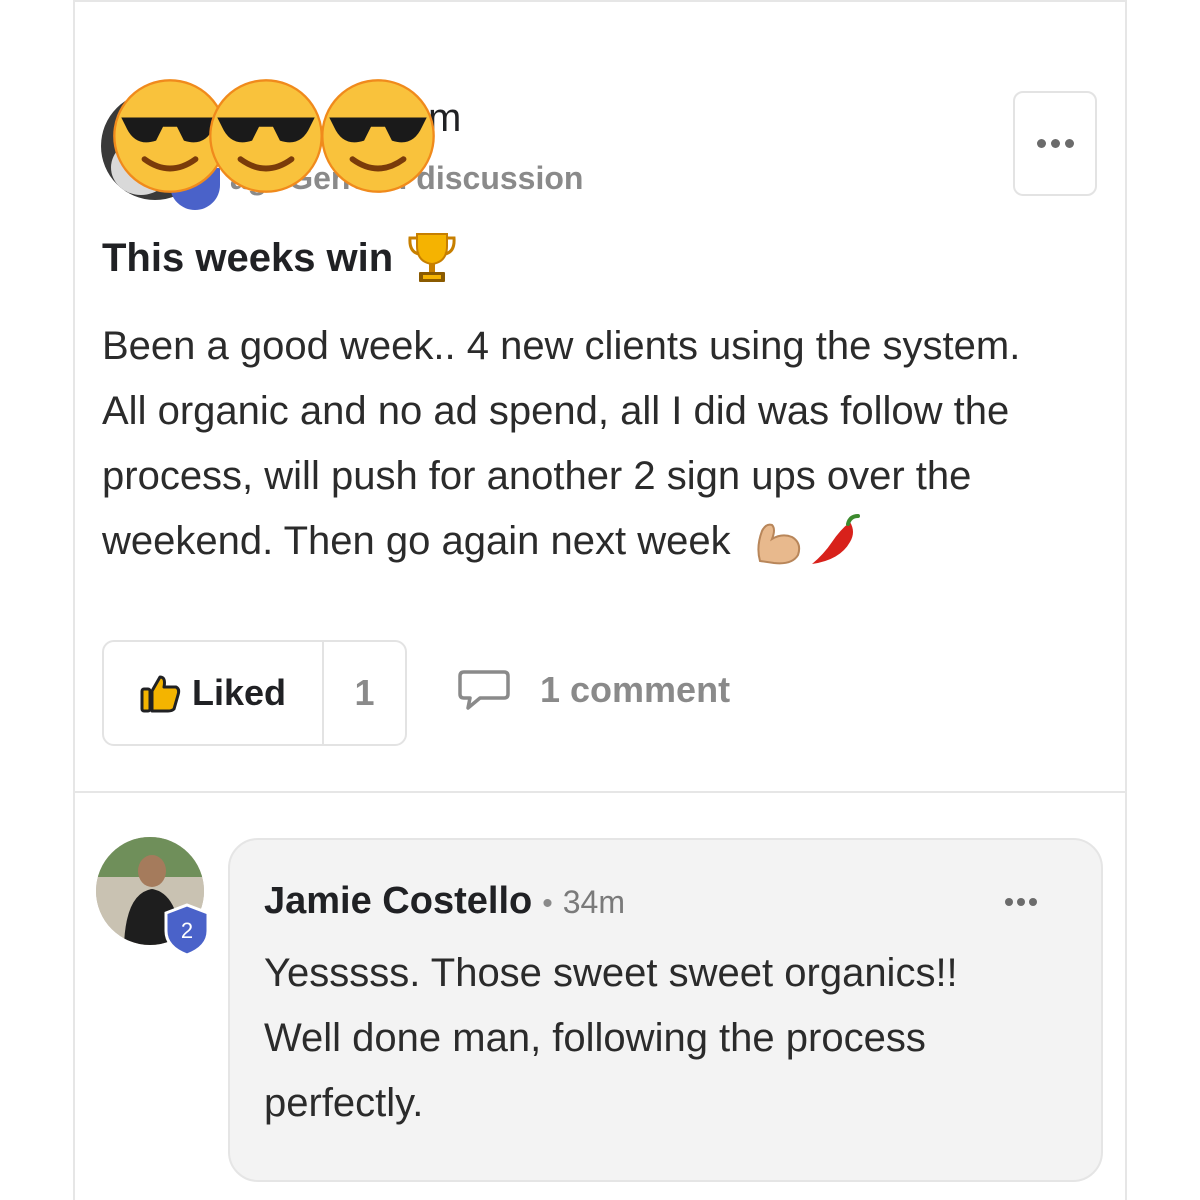 The height and width of the screenshot is (1200, 1200). I want to click on post-more-button, so click(1055, 143).